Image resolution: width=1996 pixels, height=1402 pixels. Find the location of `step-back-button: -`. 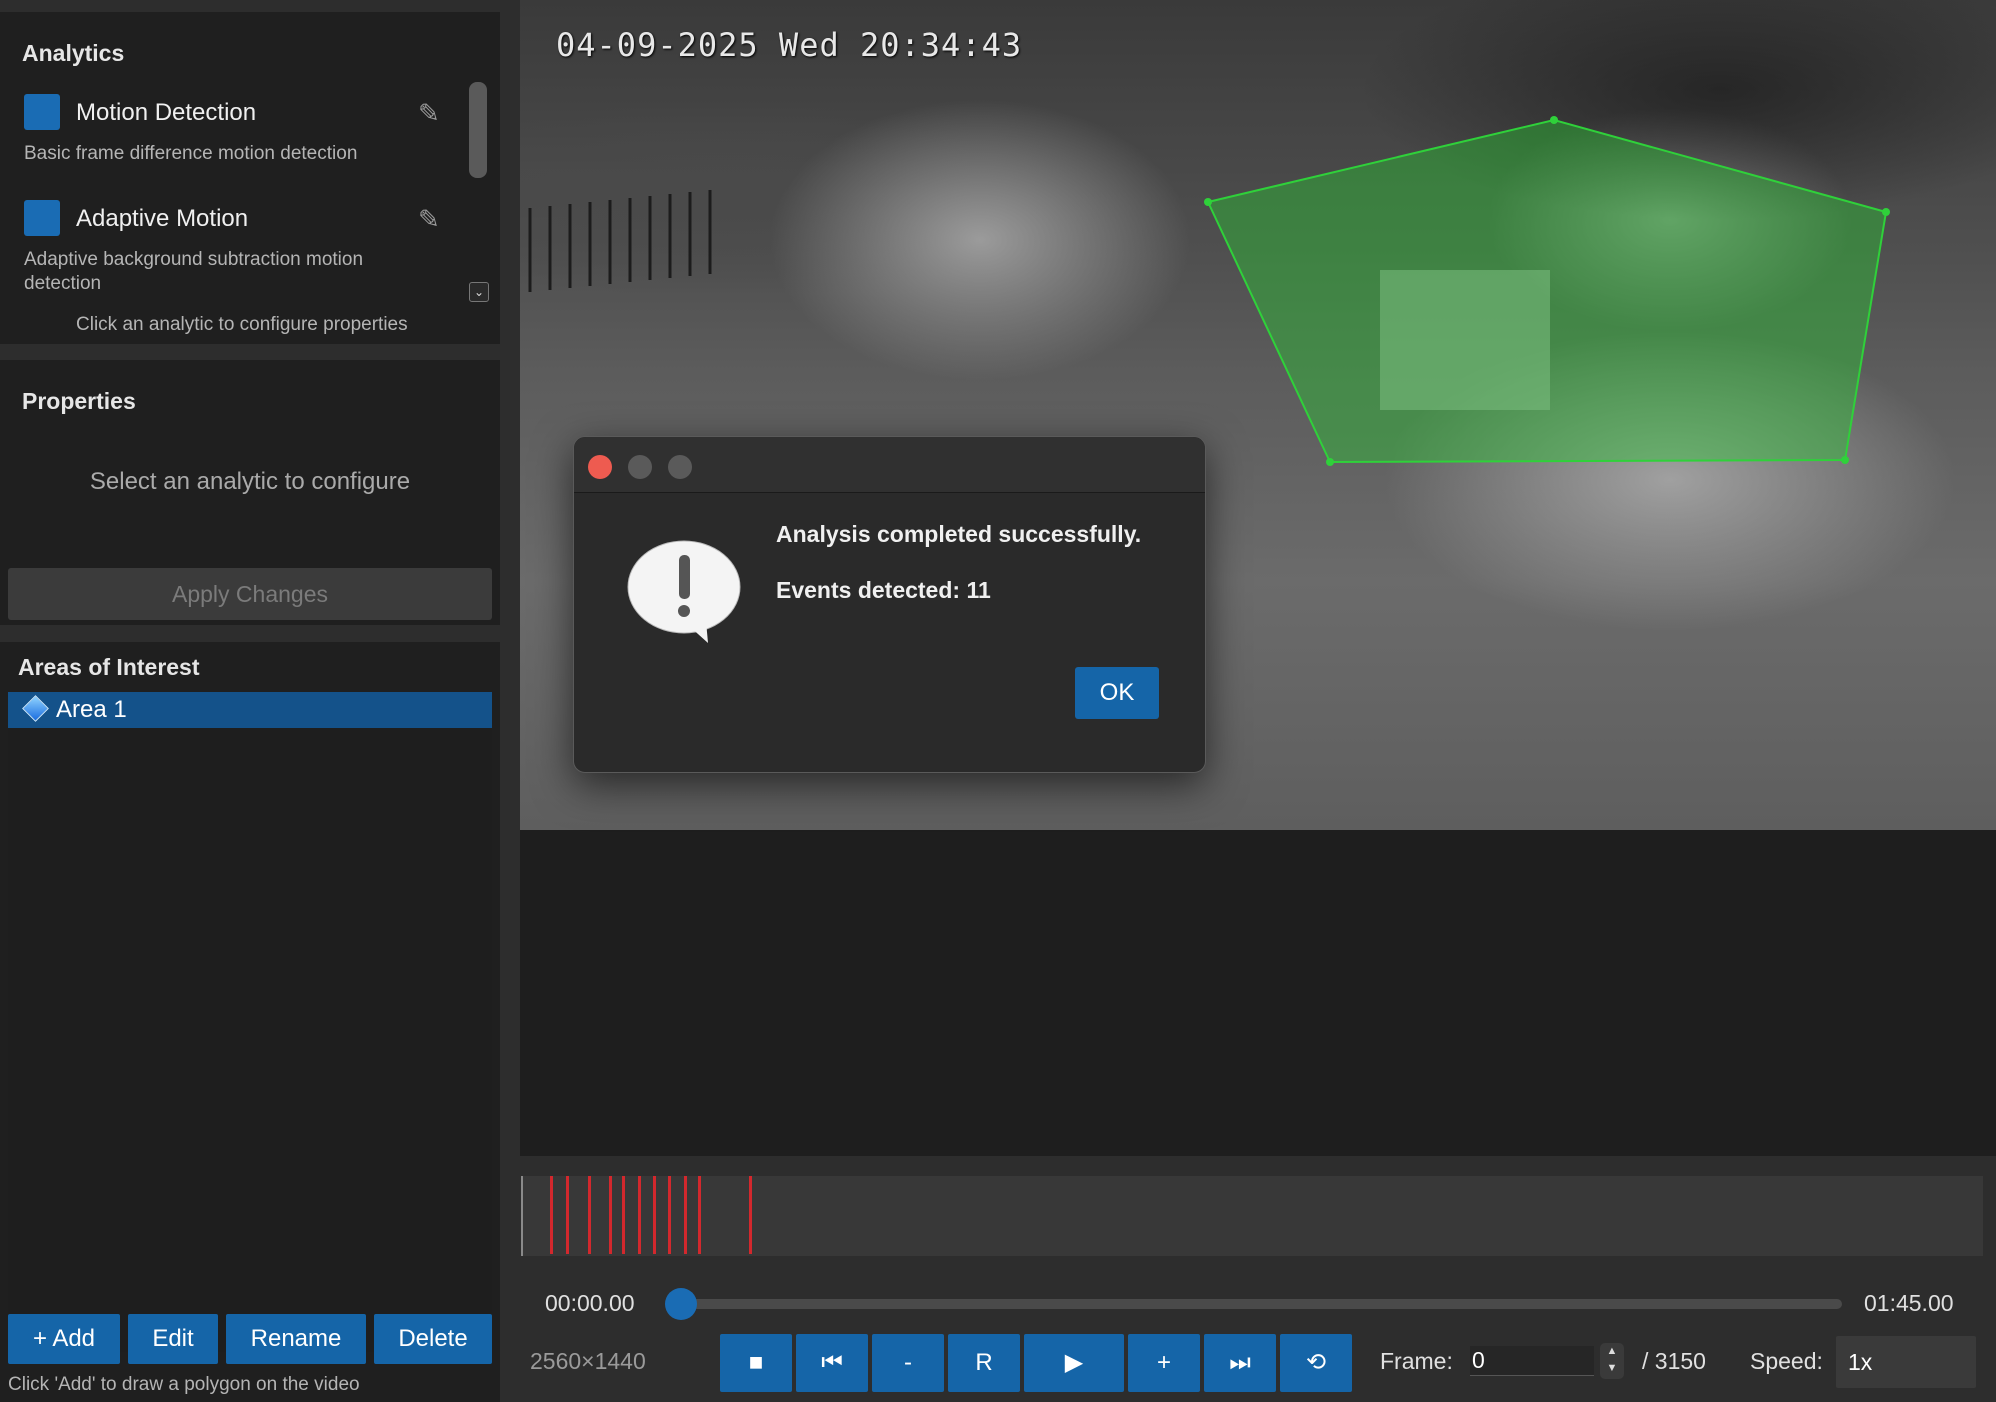

step-back-button: - is located at coordinates (908, 1363).